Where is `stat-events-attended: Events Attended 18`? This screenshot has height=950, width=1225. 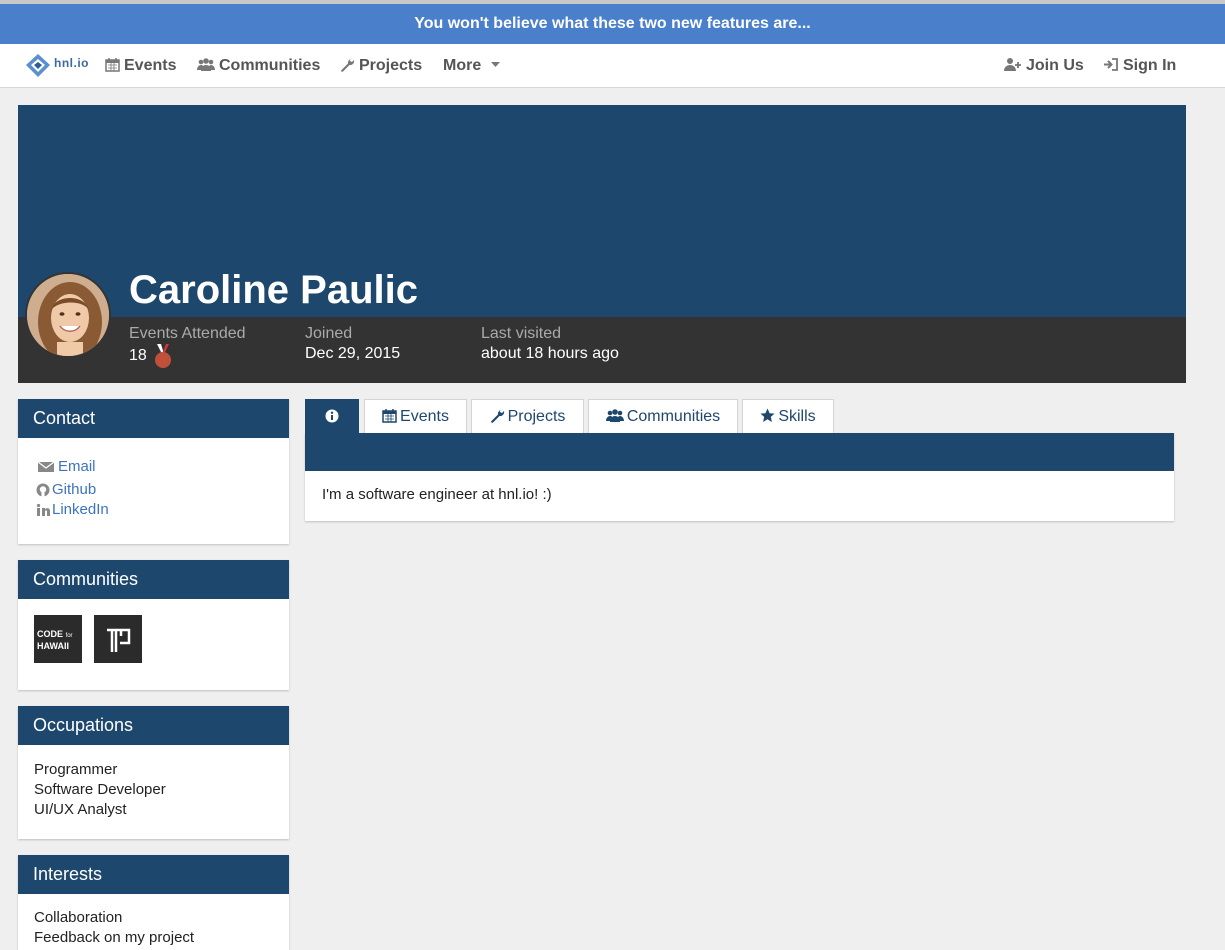
stat-events-attended: Events Attended 18 is located at coordinates (187, 346).